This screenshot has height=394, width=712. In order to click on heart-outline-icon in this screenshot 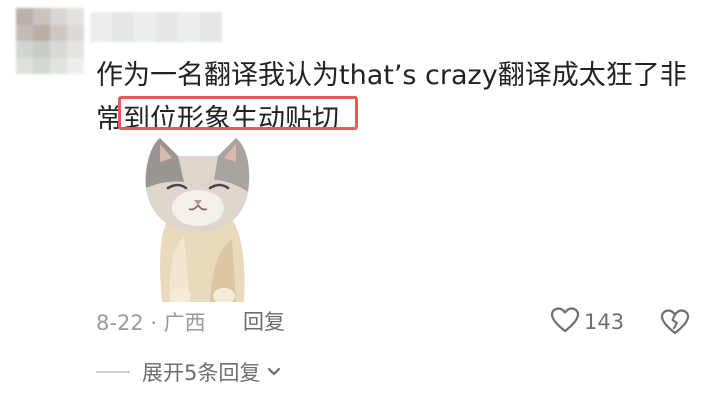, I will do `click(565, 322)`.